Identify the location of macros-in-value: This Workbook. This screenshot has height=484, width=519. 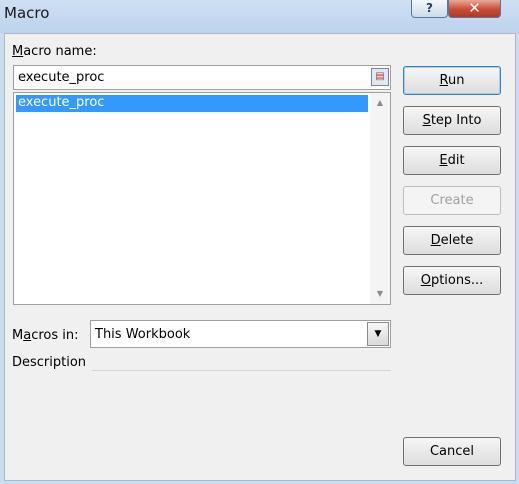
(143, 334).